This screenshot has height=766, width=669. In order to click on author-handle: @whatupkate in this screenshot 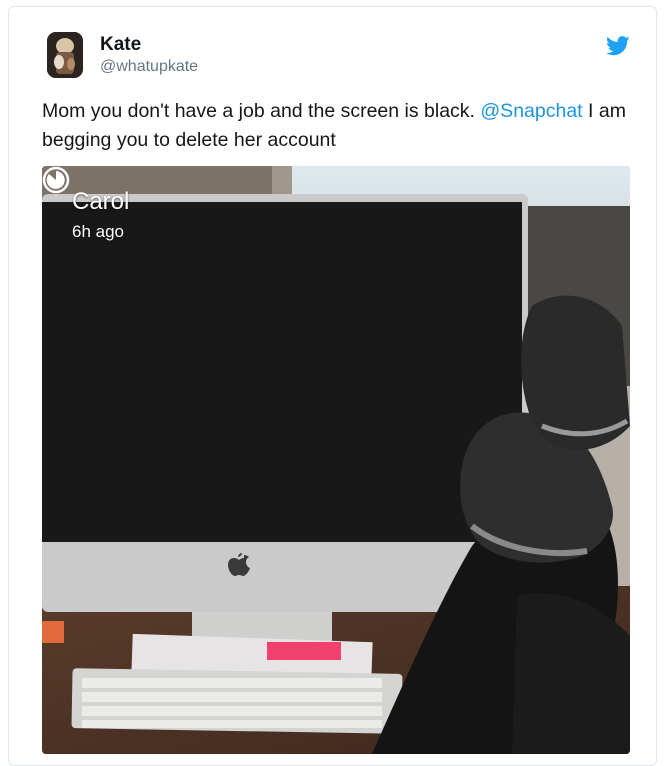, I will do `click(149, 67)`.